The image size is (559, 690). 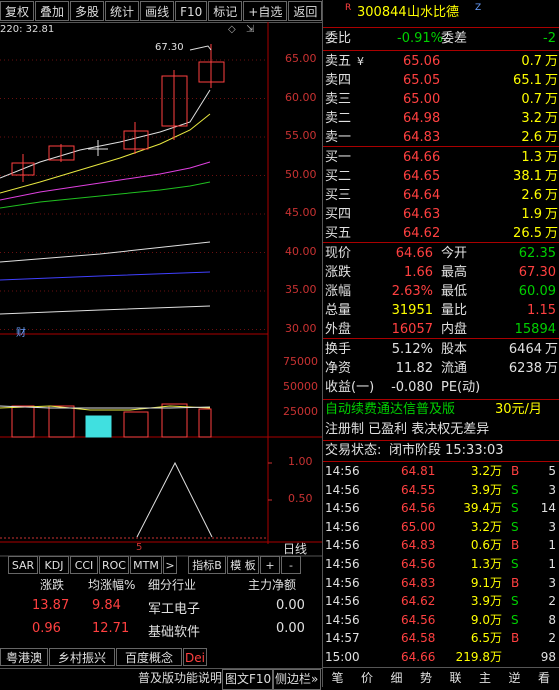 What do you see at coordinates (157, 11) in the screenshot?
I see `toolbar-button: 画线` at bounding box center [157, 11].